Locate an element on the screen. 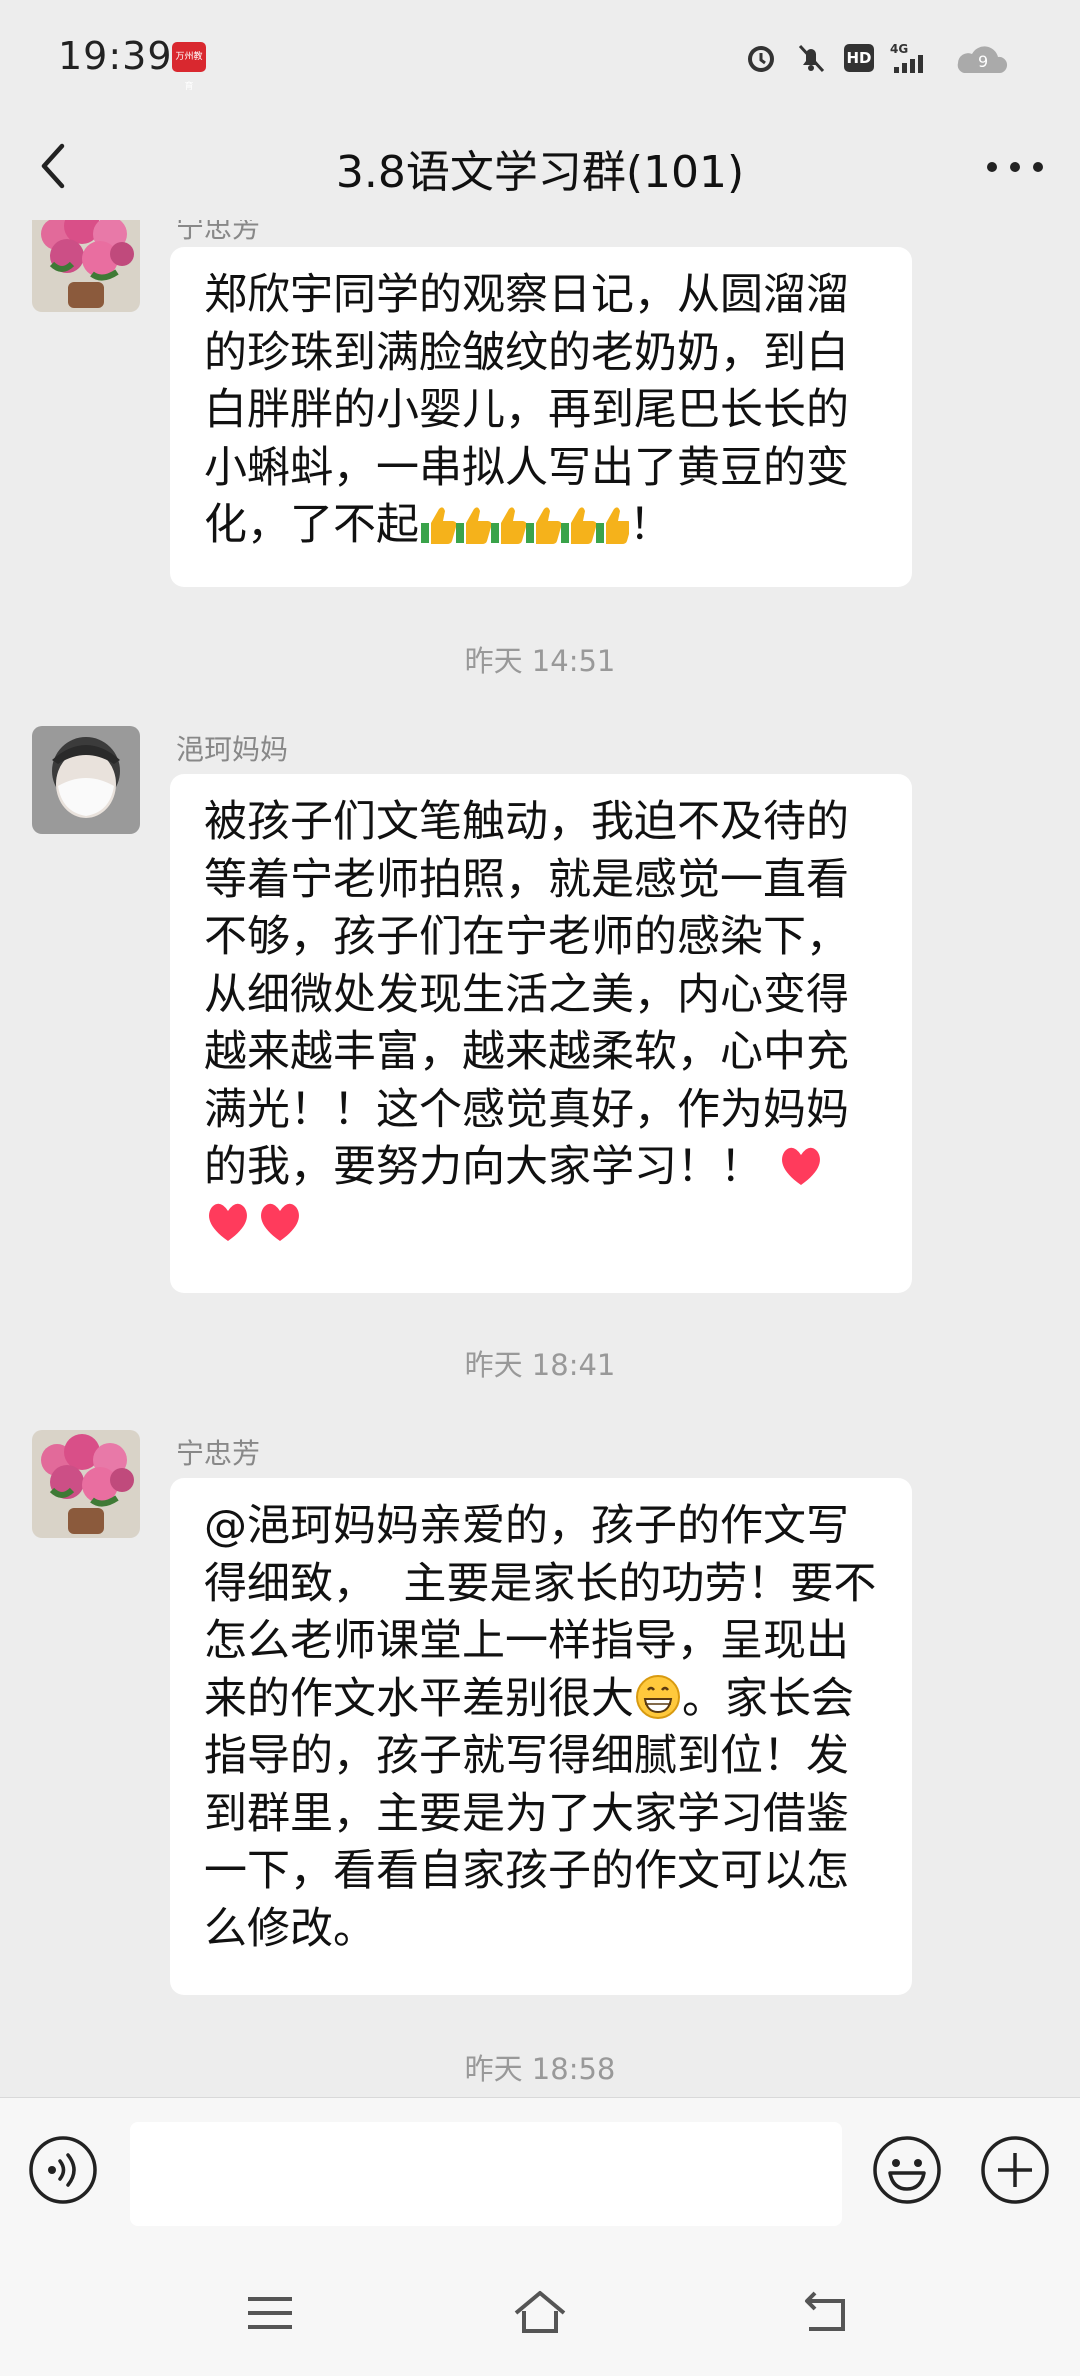  home-button is located at coordinates (540, 2313).